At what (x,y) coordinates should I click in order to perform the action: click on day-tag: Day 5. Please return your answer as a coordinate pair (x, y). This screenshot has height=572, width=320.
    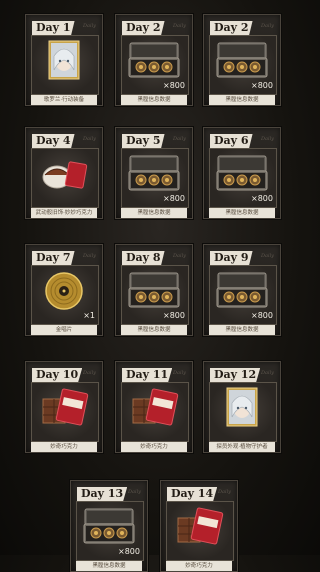
    Looking at the image, I should click on (143, 141).